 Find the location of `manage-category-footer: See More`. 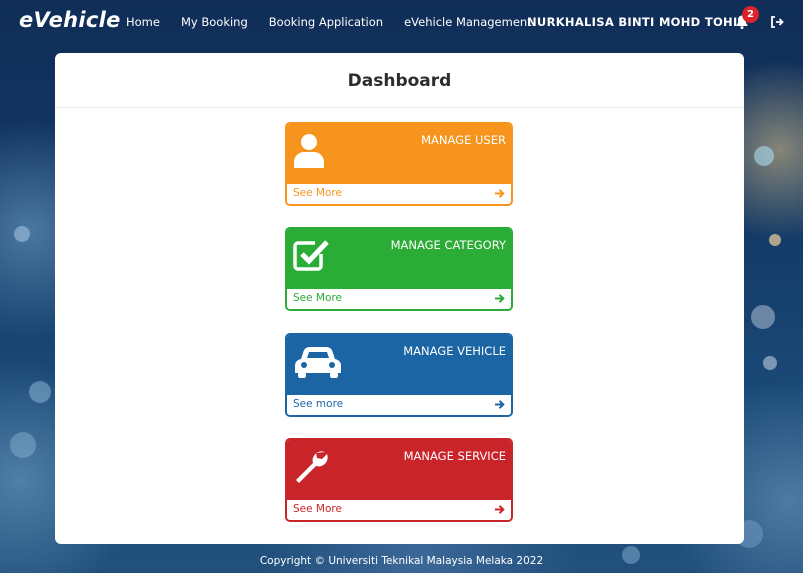

manage-category-footer: See More is located at coordinates (399, 299).